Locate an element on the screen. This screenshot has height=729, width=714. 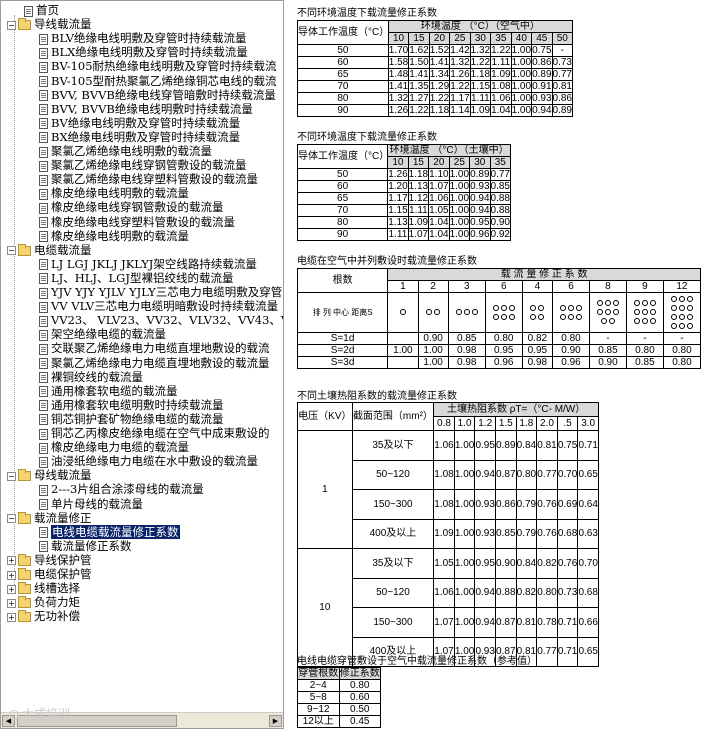
tree-item-label: 铜芯乙丙橡皮绝缘电缆在空气中成束敷设的 is located at coordinates (160, 433).